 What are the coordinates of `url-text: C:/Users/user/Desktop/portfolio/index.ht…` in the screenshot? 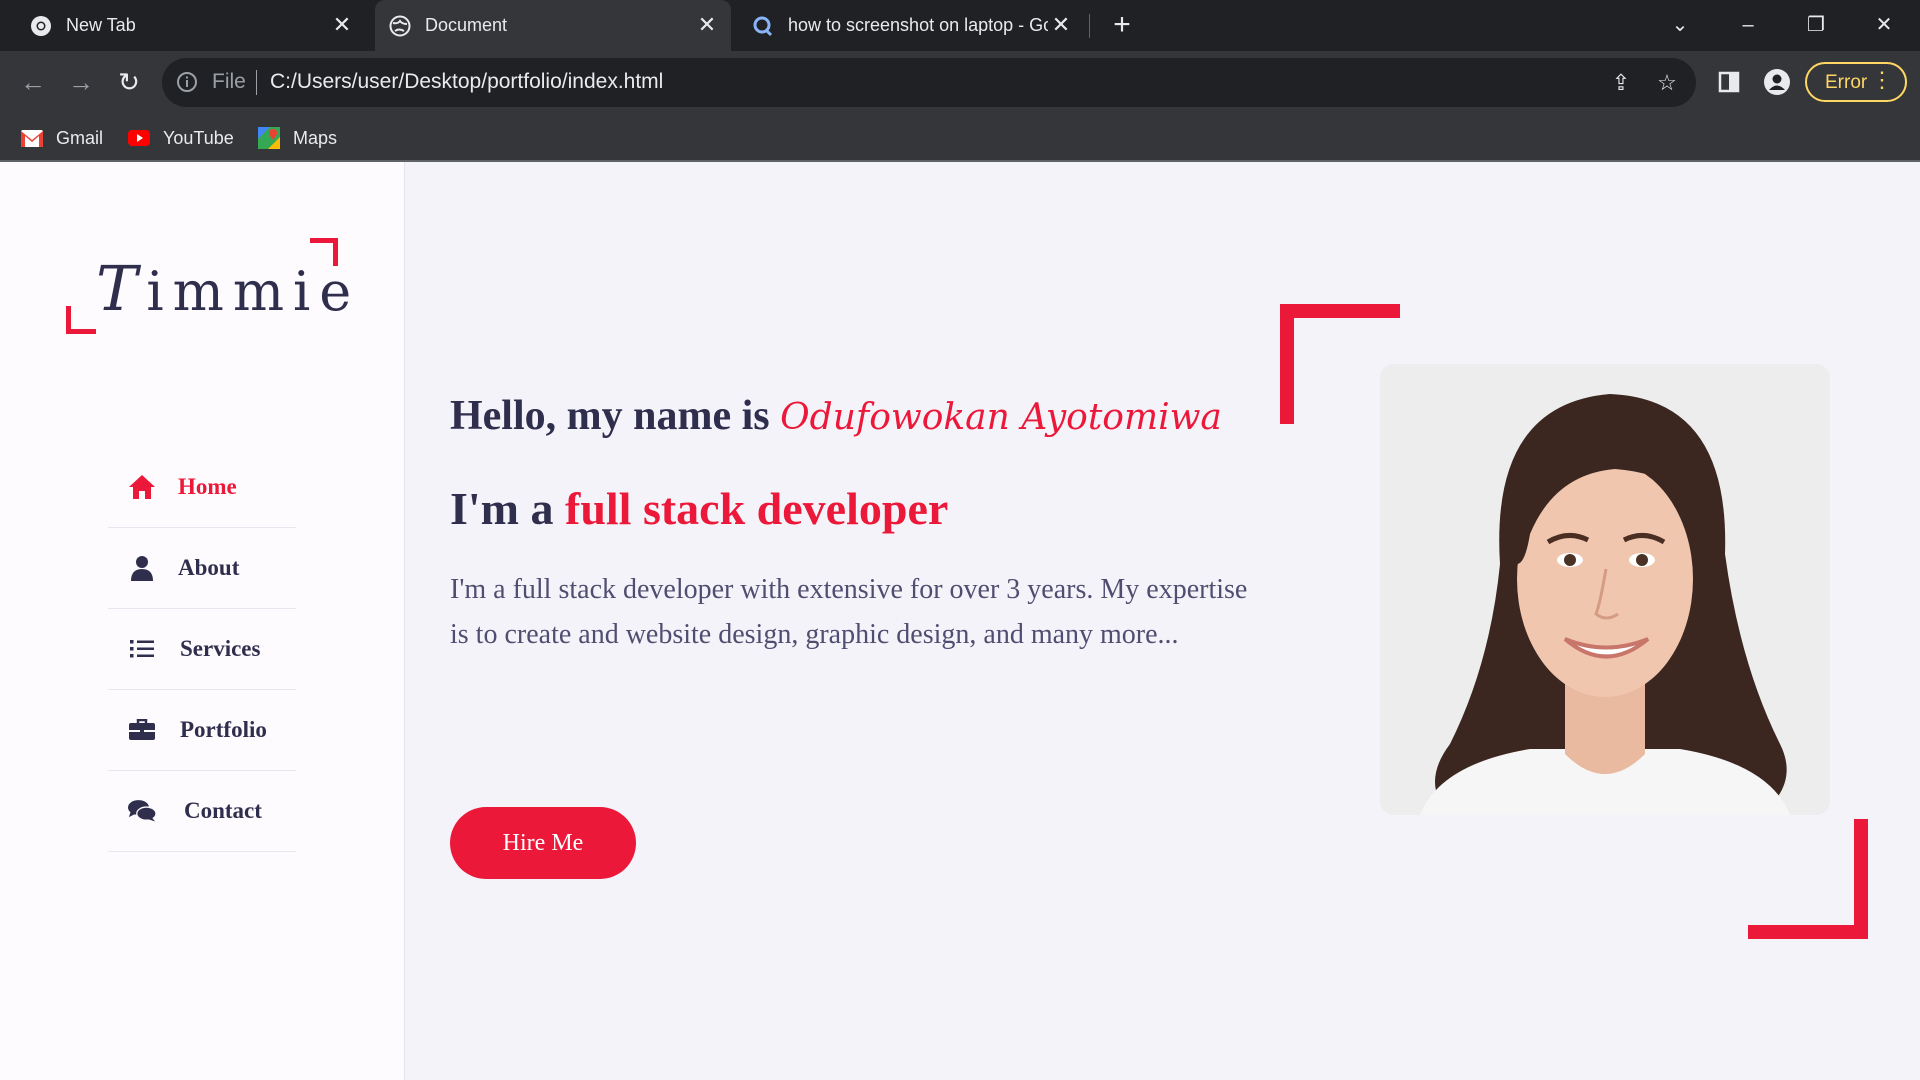 It's located at (466, 82).